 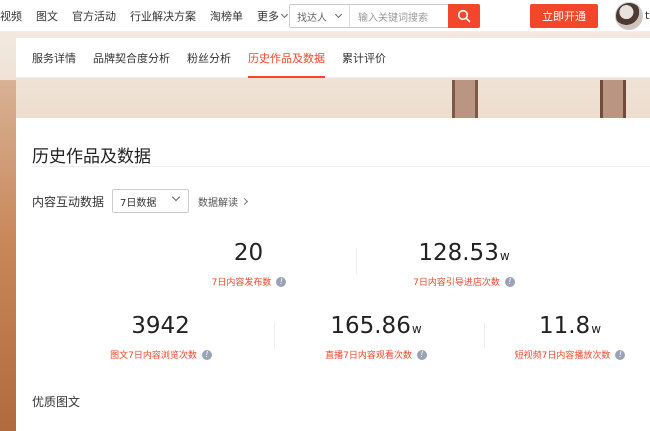 What do you see at coordinates (163, 16) in the screenshot?
I see `nav-item-industry-solutions: 行业解决方案` at bounding box center [163, 16].